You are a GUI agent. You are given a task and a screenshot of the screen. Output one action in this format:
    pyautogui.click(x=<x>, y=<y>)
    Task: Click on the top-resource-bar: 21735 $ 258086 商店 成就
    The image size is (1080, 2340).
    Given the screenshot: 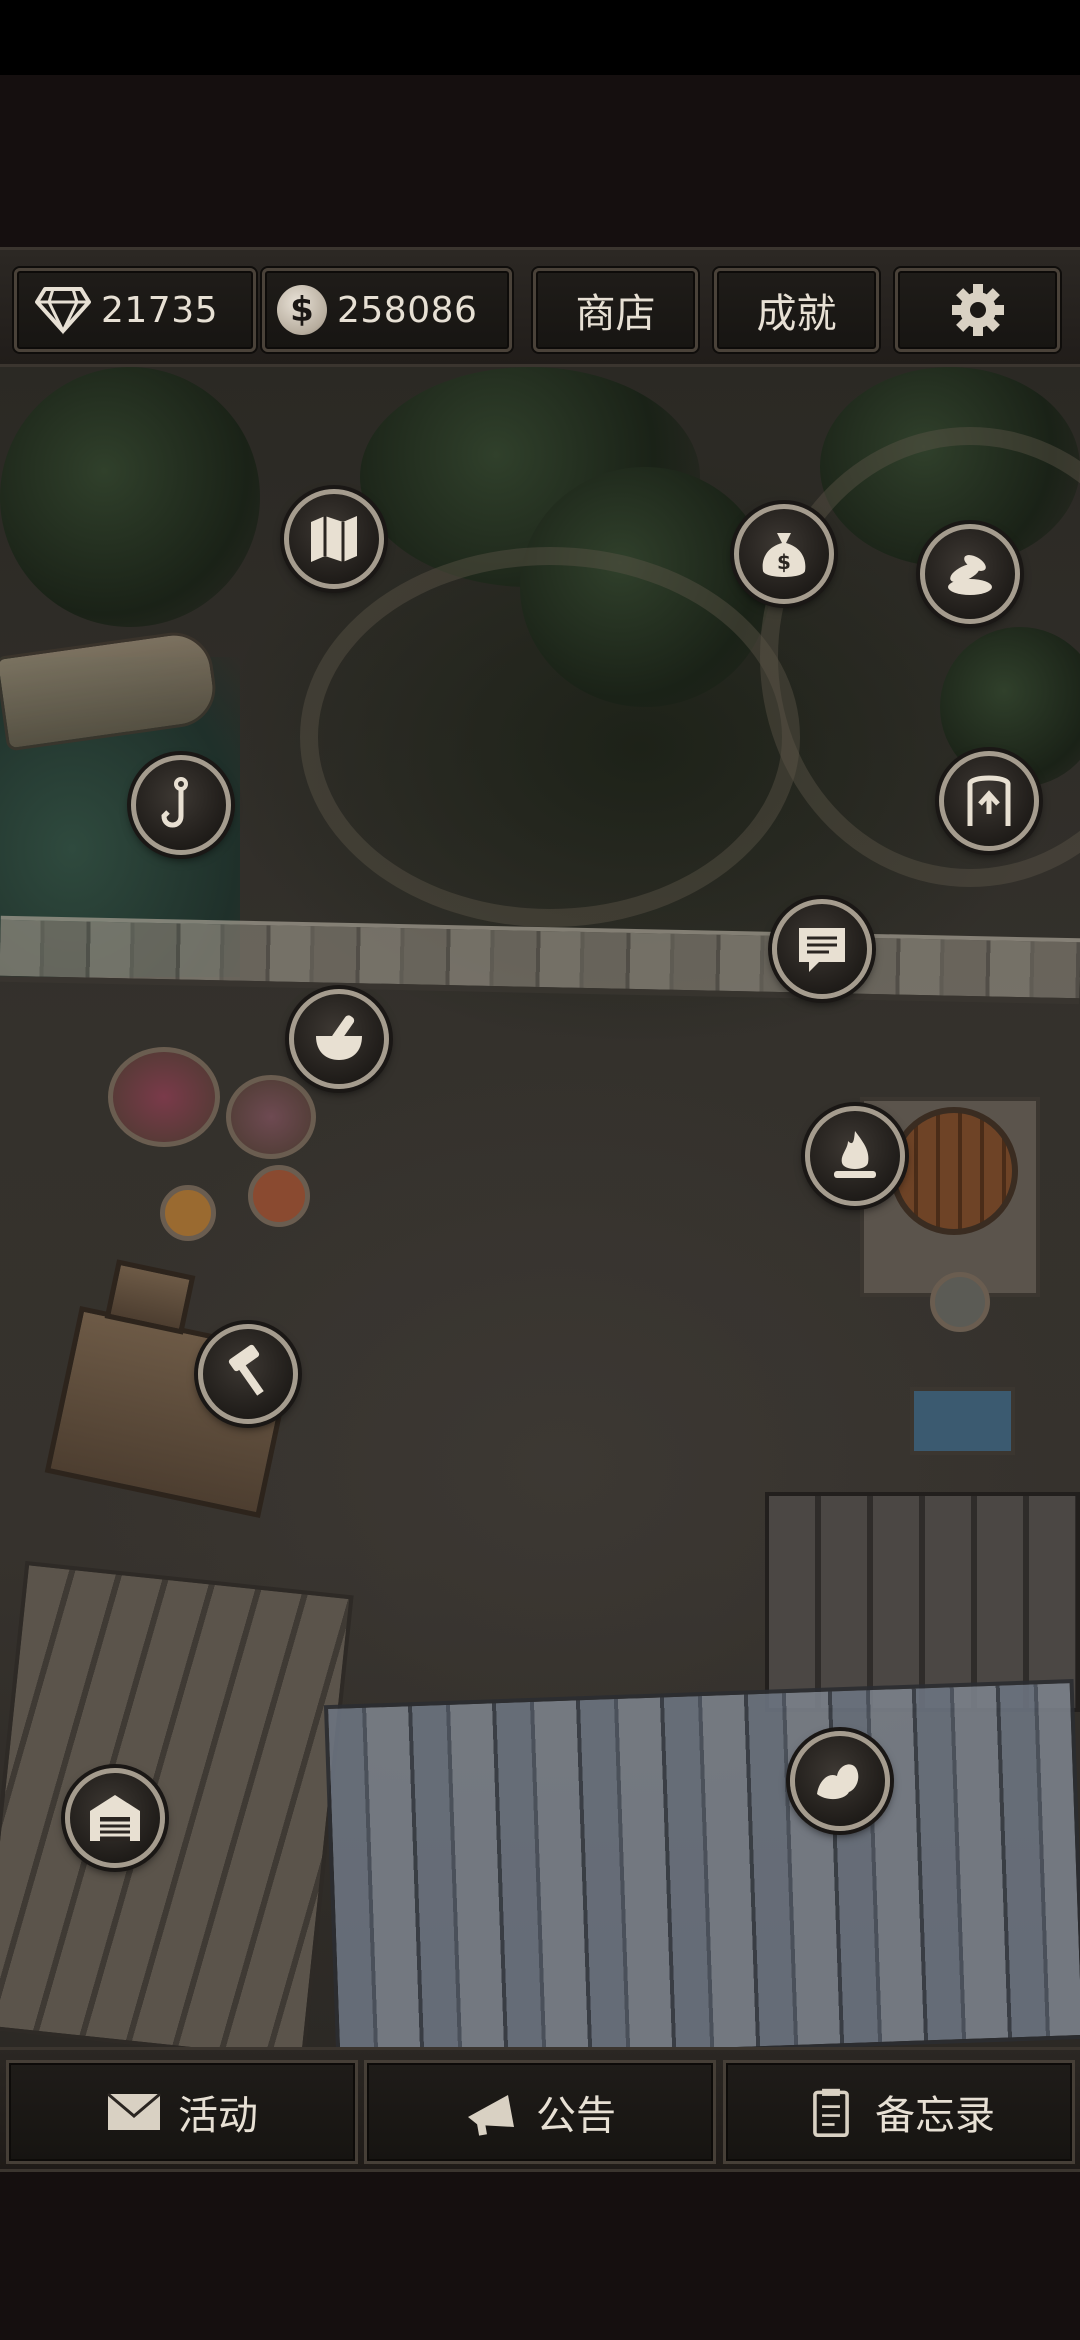 What is the action you would take?
    pyautogui.click(x=540, y=307)
    